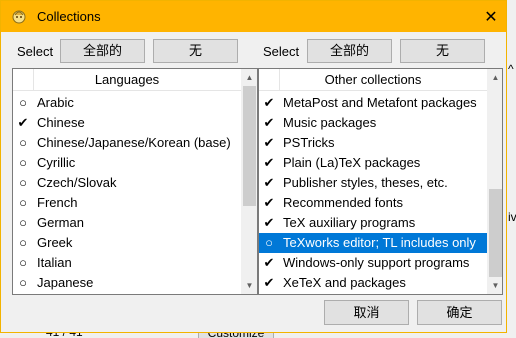 This screenshot has width=516, height=338. I want to click on list-item-label: German, so click(60, 222).